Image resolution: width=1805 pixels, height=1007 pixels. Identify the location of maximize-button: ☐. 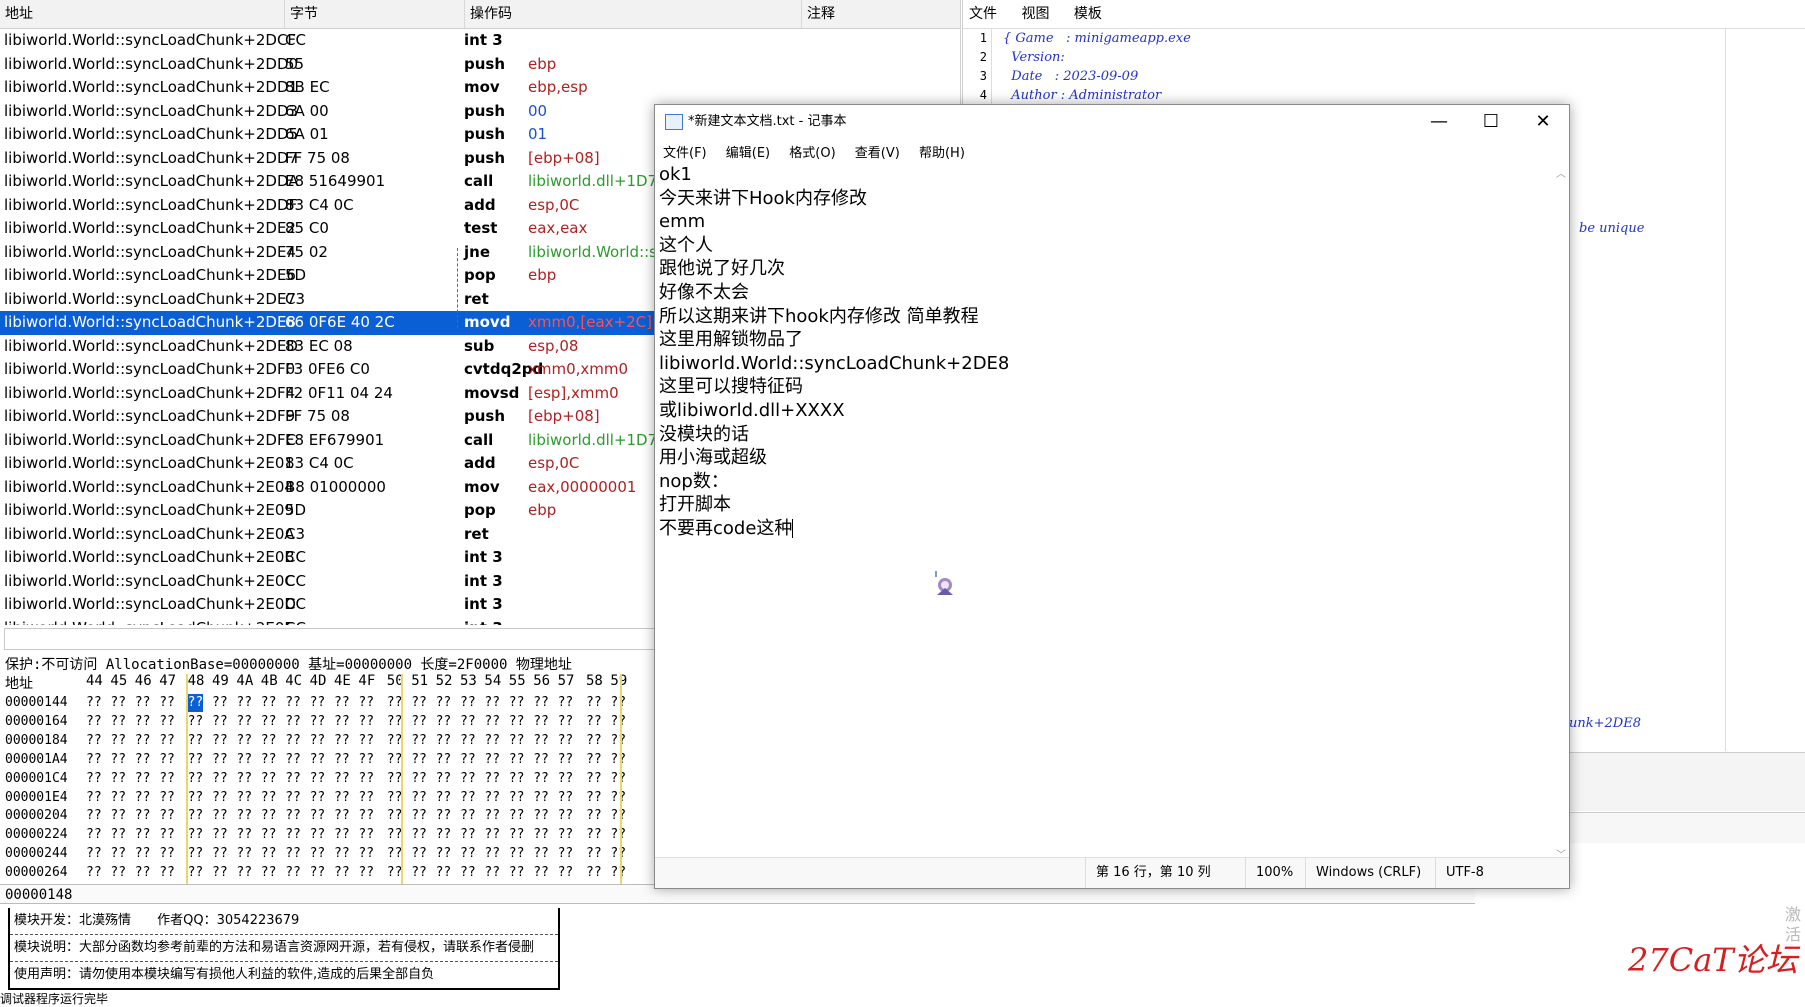
(1491, 122).